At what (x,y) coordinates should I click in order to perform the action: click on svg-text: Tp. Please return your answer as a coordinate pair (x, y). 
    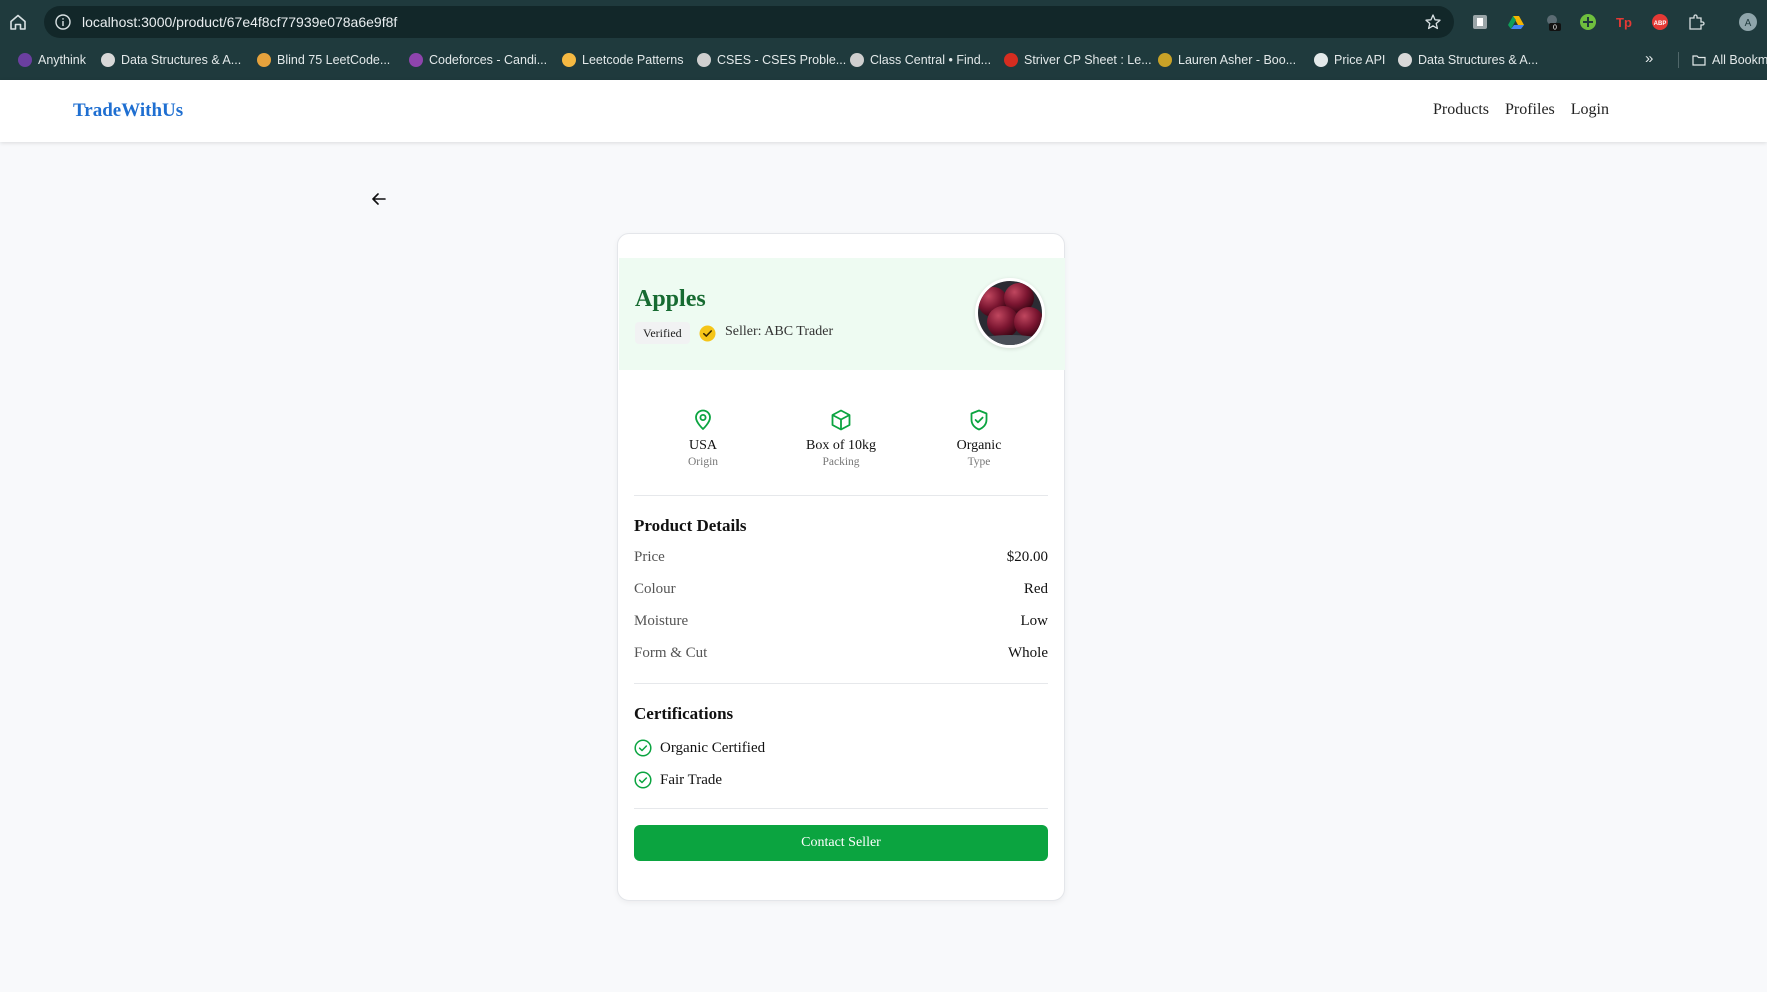
    Looking at the image, I should click on (1624, 22).